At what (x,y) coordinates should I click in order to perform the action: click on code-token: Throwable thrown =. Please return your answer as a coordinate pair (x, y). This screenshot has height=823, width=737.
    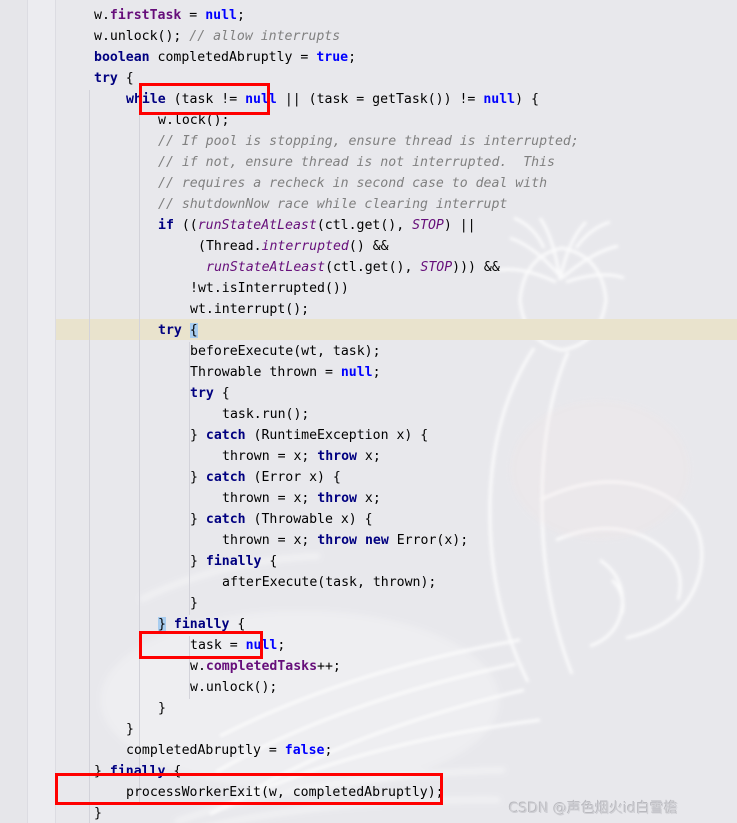
    Looking at the image, I should click on (265, 372).